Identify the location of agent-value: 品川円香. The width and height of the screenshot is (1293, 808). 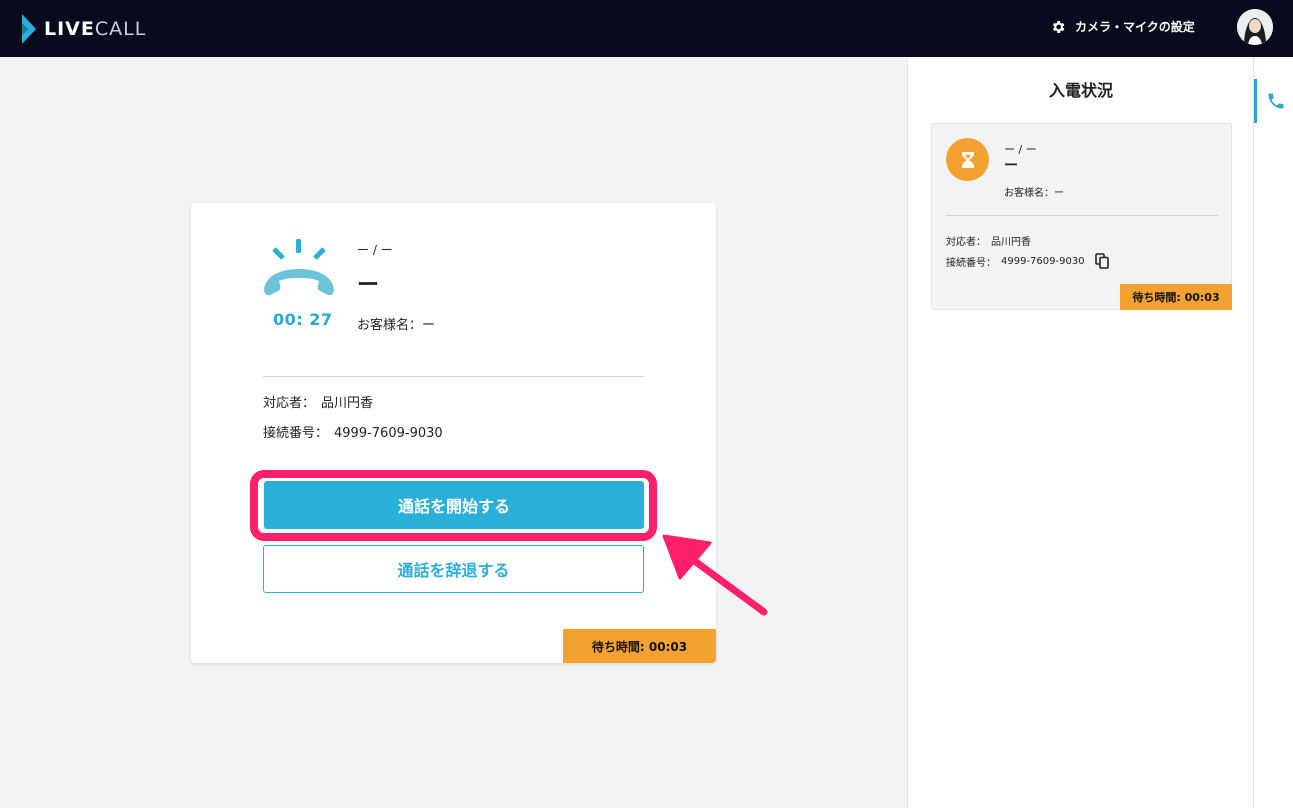
(347, 403).